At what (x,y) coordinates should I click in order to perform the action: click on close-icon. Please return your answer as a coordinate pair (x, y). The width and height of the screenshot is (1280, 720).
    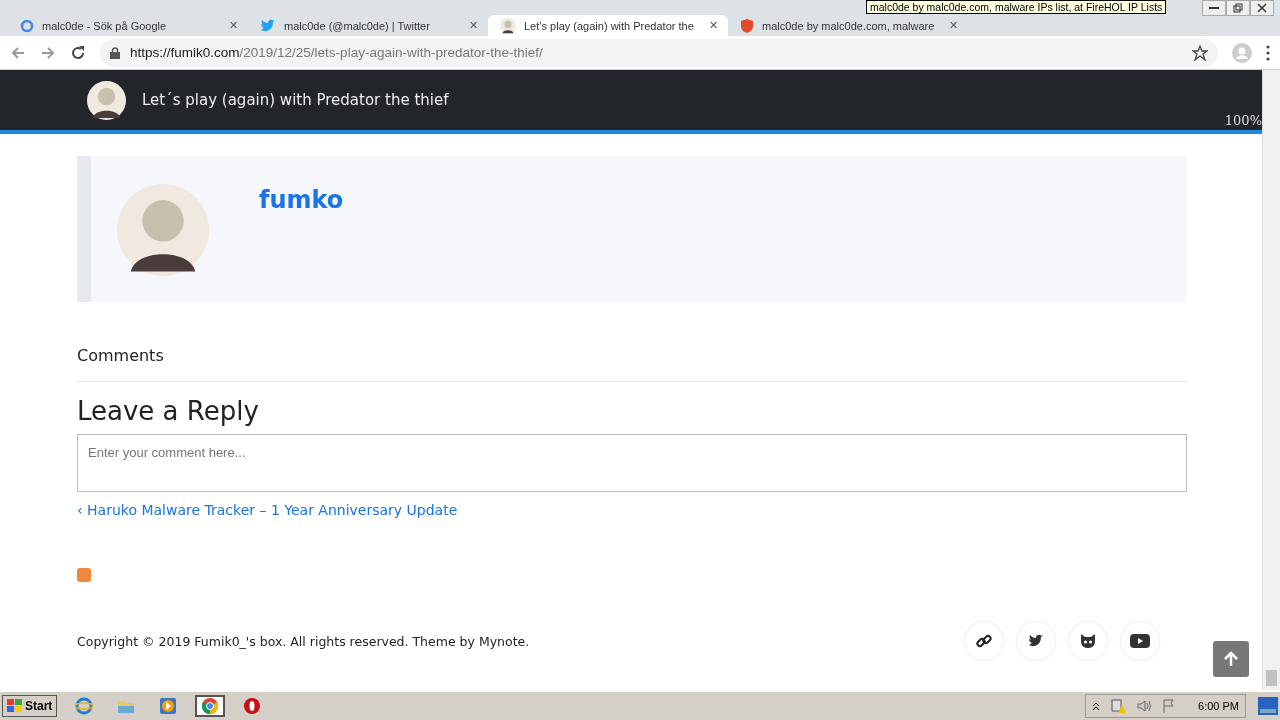
    Looking at the image, I should click on (1262, 8).